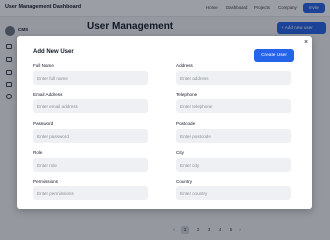 The width and height of the screenshot is (330, 240). Describe the element at coordinates (53, 52) in the screenshot. I see `modal-title: Add New User` at that location.